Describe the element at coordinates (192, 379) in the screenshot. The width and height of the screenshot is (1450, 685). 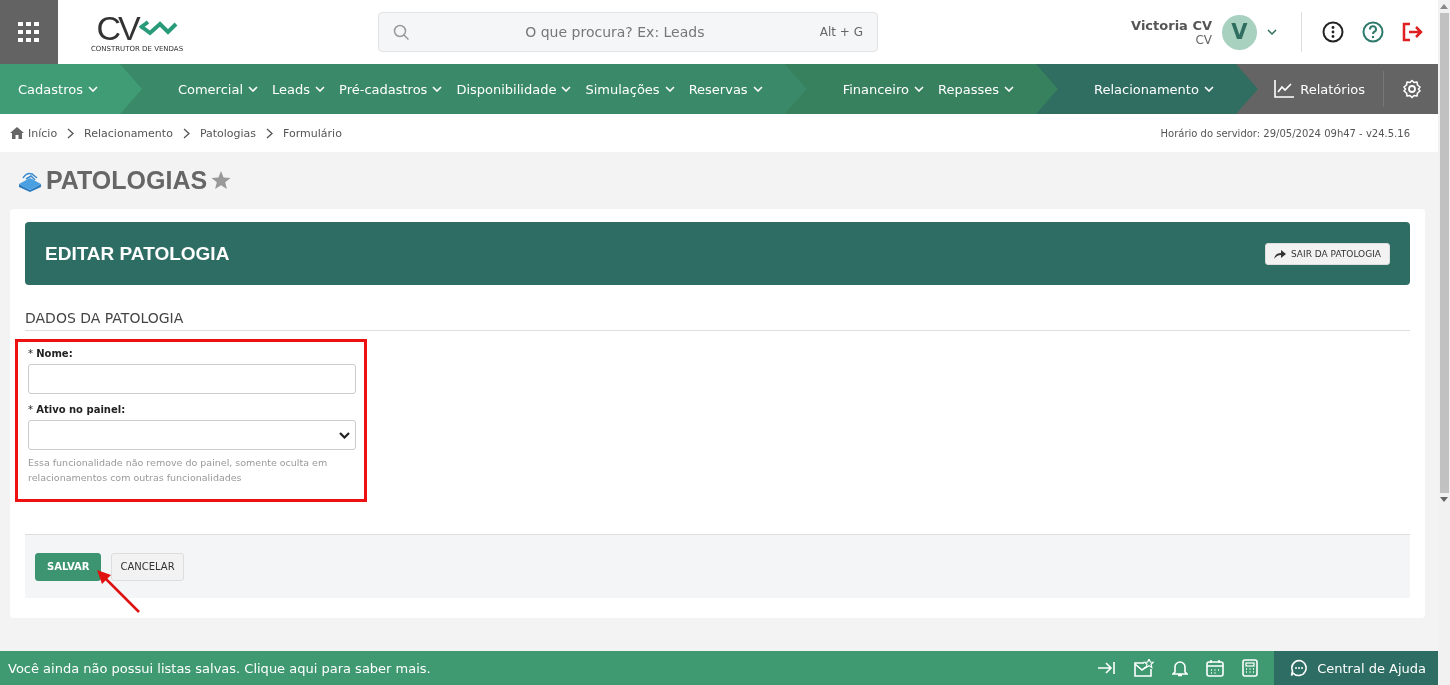
I see `name-input` at that location.